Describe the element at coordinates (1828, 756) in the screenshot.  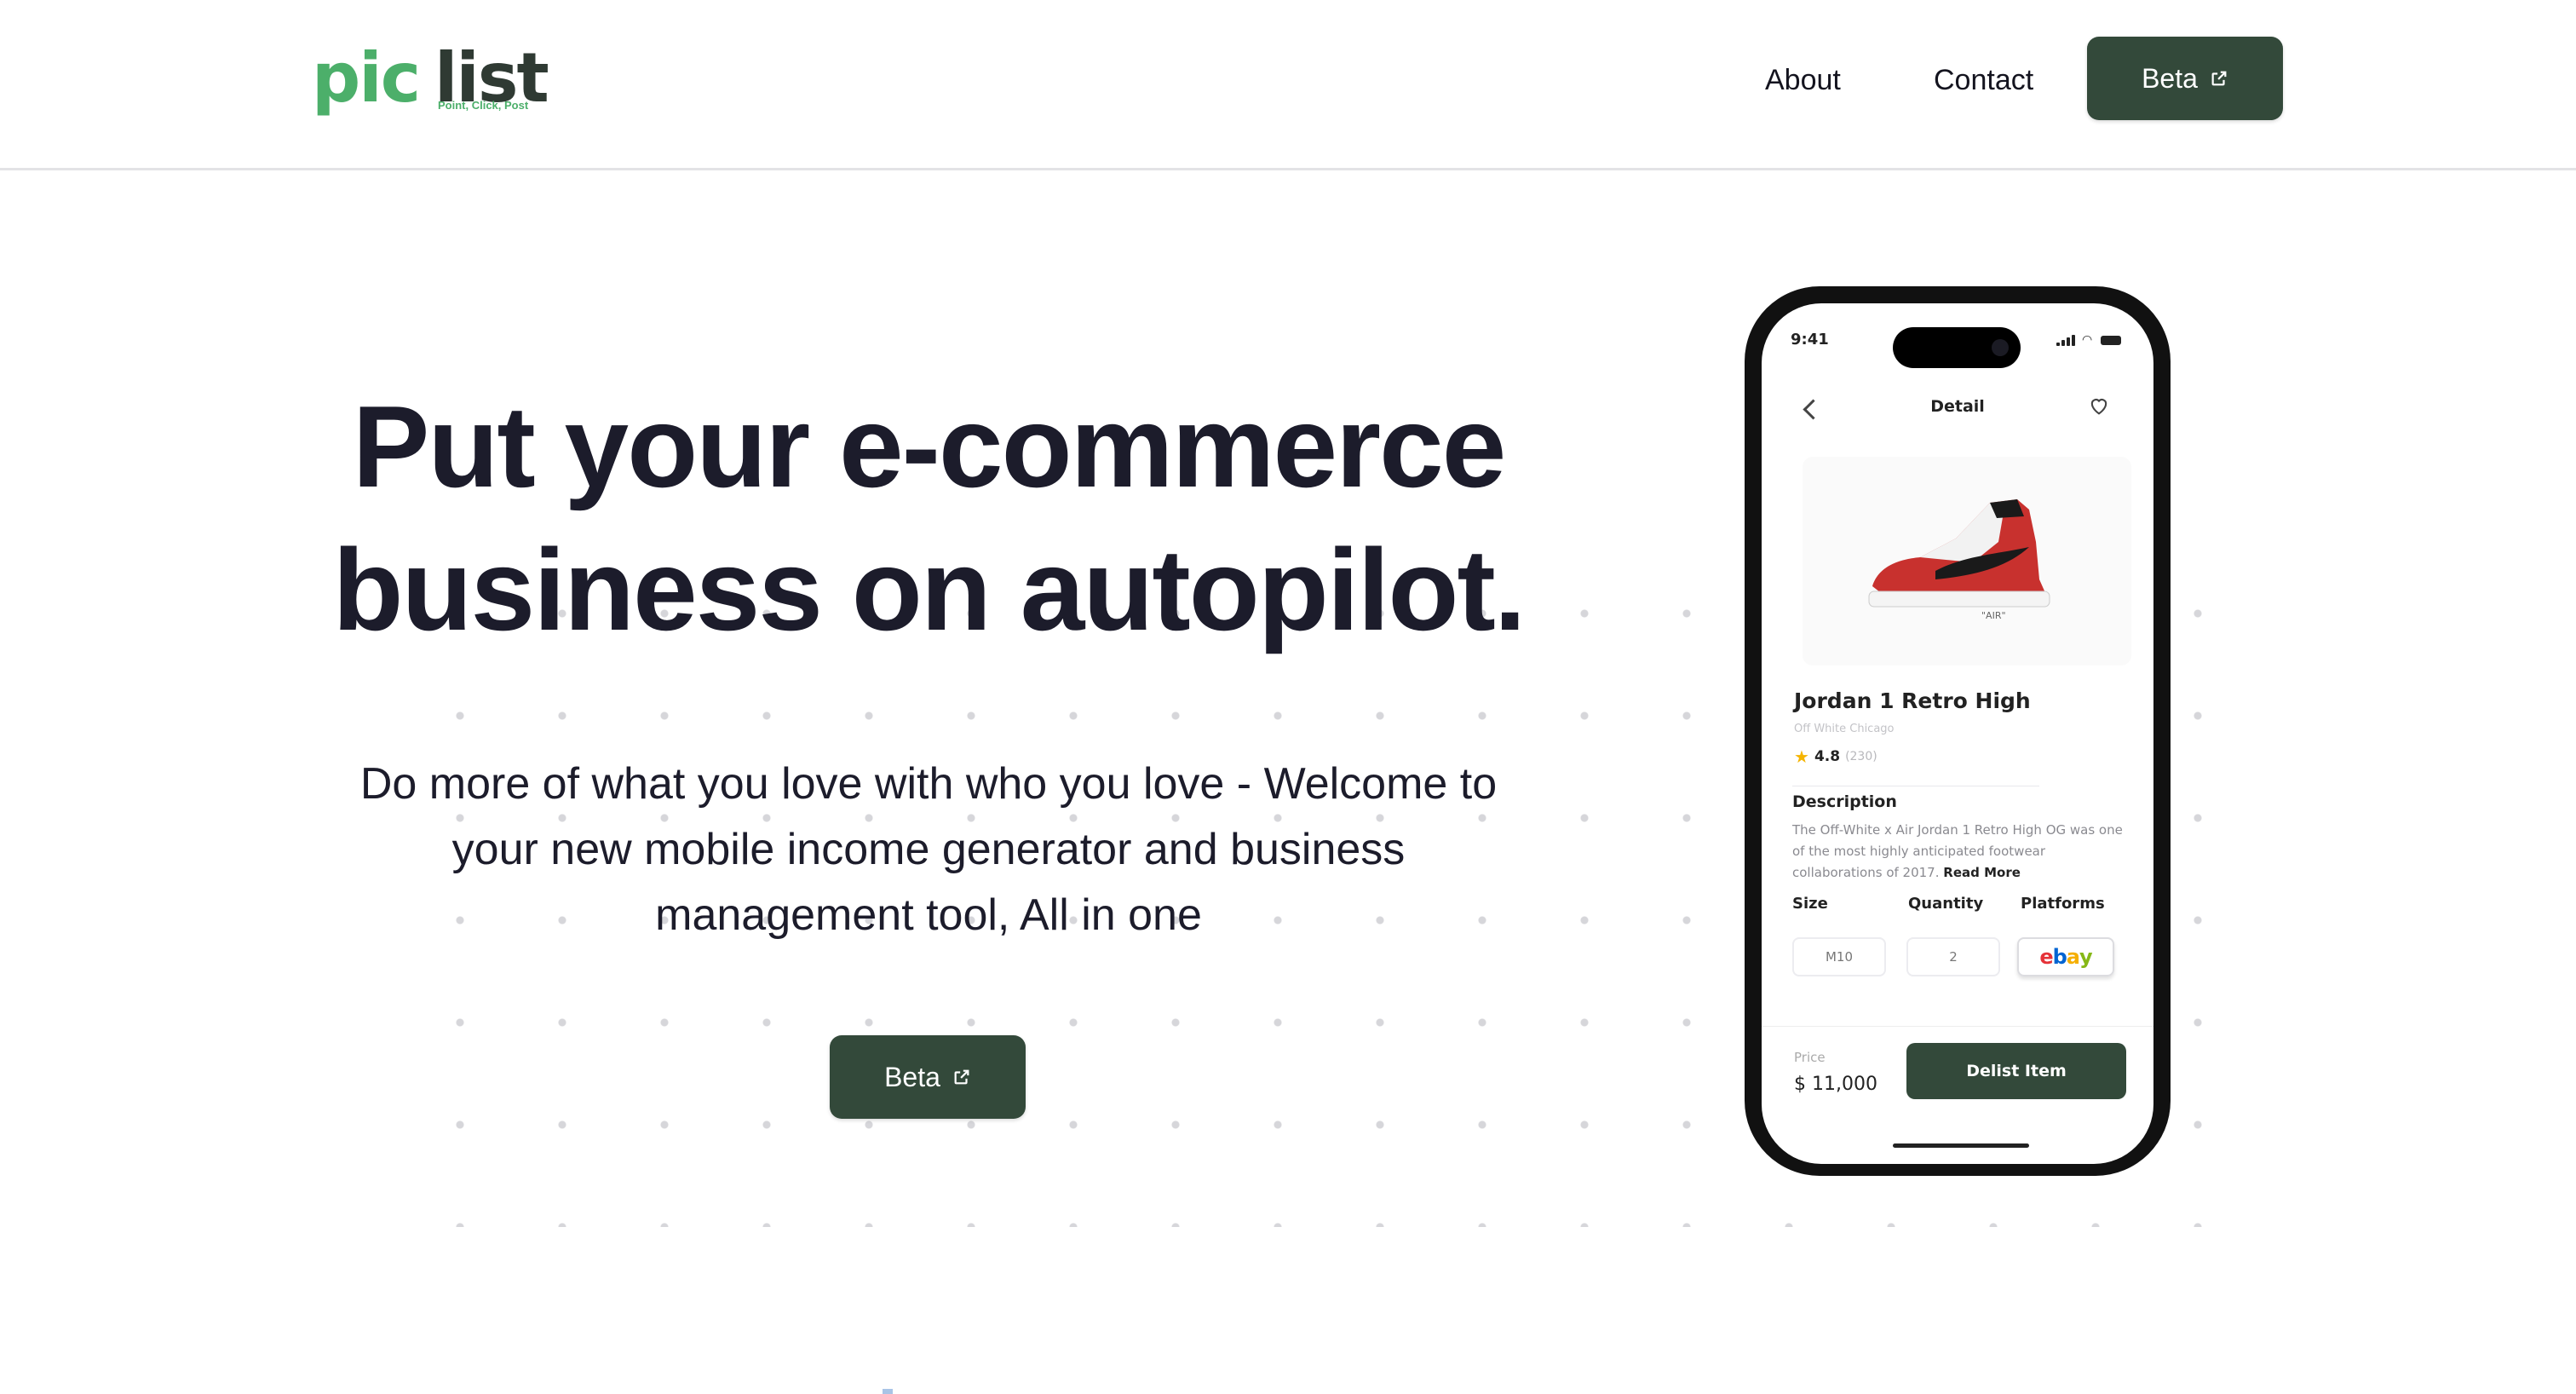
I see `rating-value: 4.8` at that location.